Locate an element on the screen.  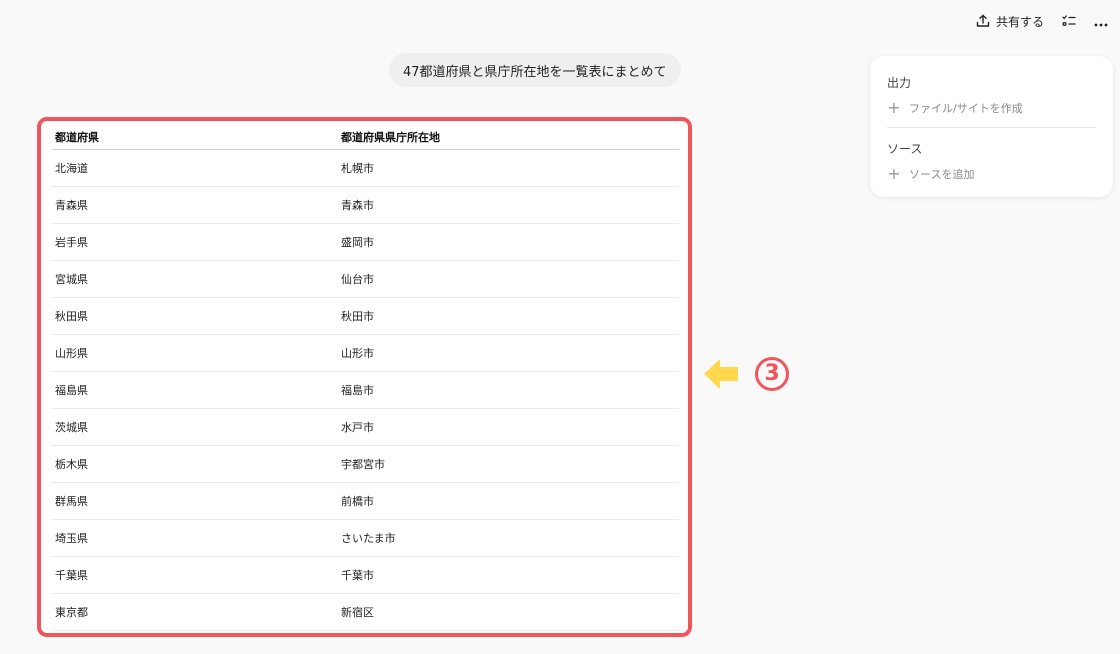
capital-cell: 宇都宮市 is located at coordinates (508, 464).